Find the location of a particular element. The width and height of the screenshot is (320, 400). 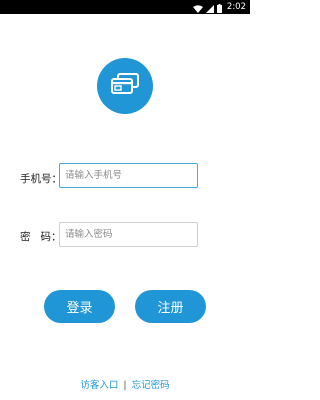

status-bar: 2:02 is located at coordinates (125, 7).